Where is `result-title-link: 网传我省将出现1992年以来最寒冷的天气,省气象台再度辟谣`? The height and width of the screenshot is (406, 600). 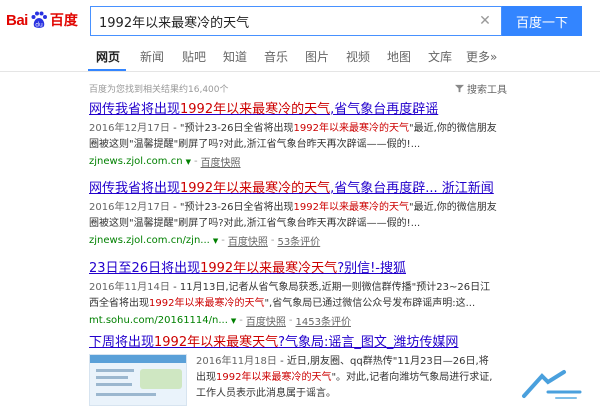 result-title-link: 网传我省将出现1992年以来最寒冷的天气,省气象台再度辟谣 is located at coordinates (339, 109).